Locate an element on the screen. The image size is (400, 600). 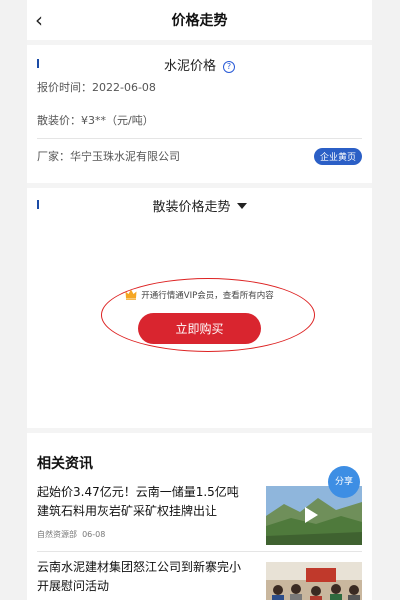
price-card-title: 水泥价格? is located at coordinates (199, 64).